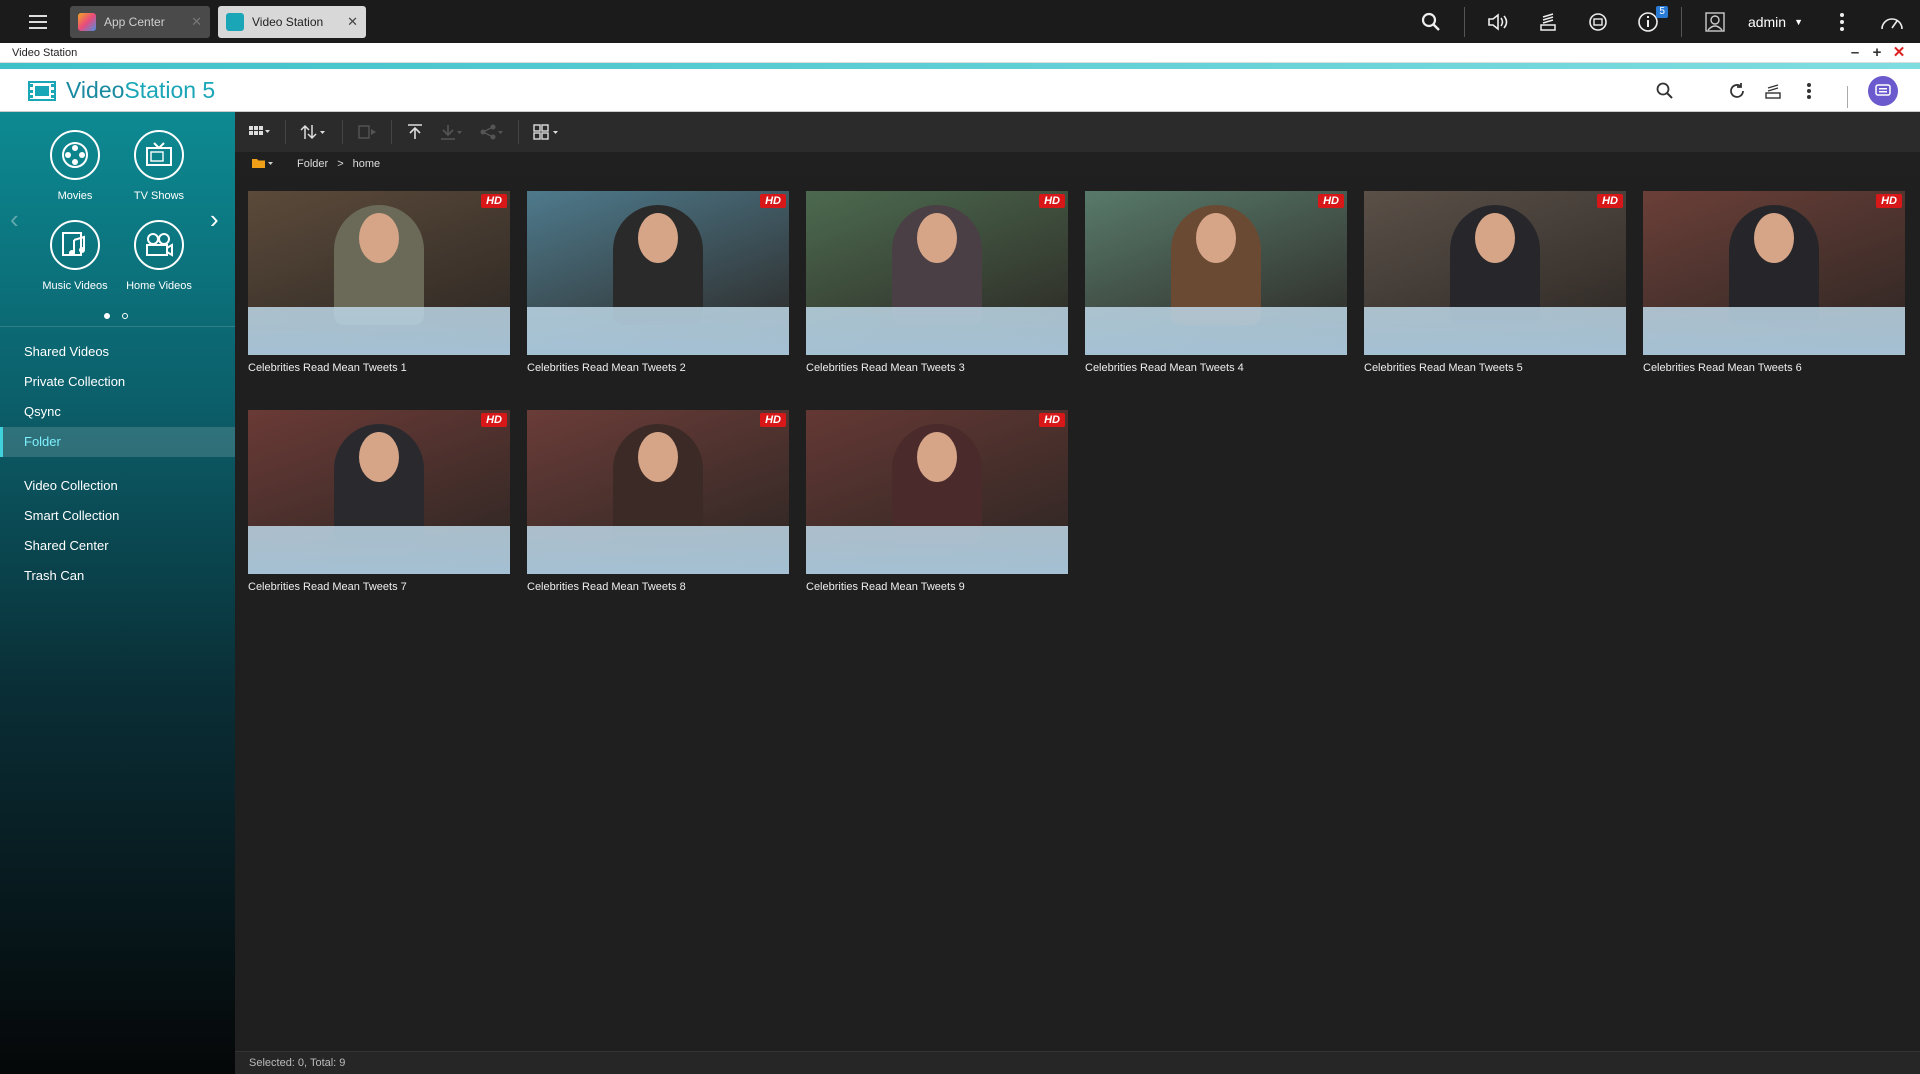 This screenshot has height=1074, width=1920. I want to click on category-tv-shows: TV Shows, so click(159, 166).